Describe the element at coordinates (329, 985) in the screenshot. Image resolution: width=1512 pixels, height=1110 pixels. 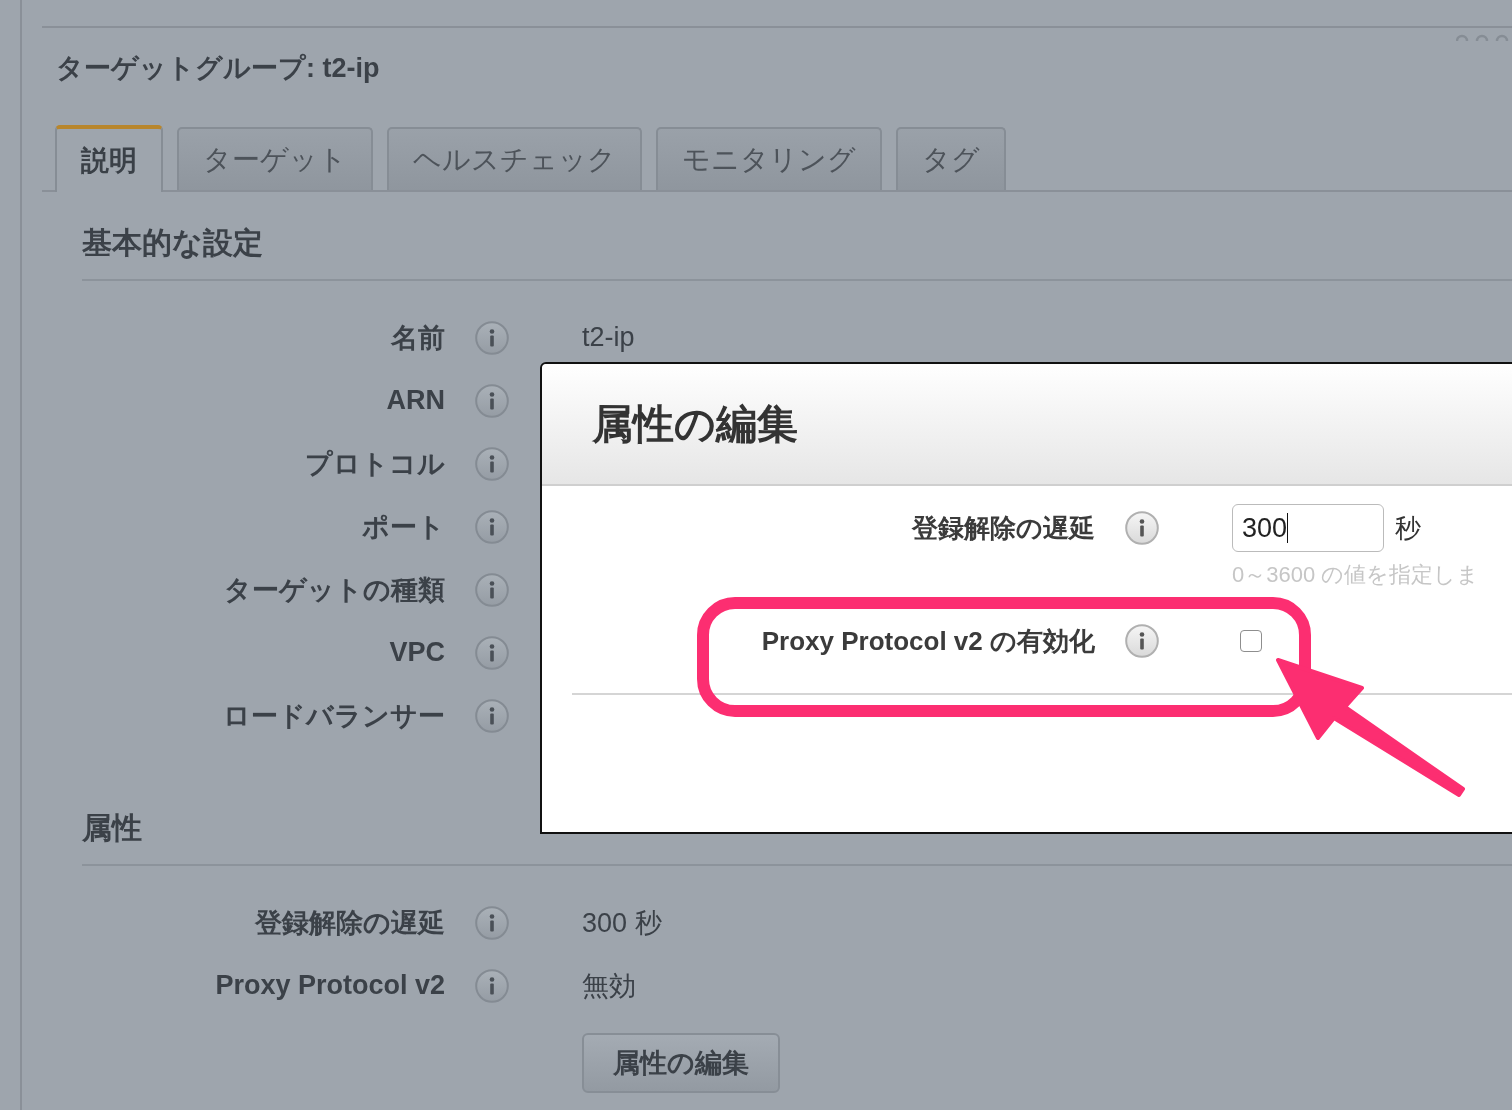
I see `field-label: Proxy Protocol v2` at that location.